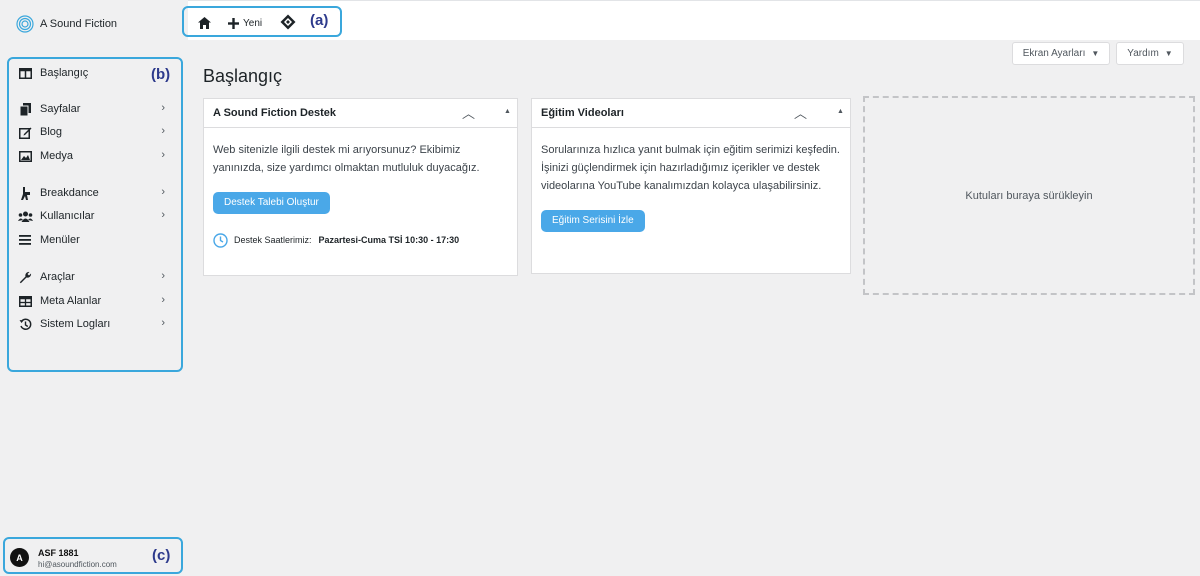  I want to click on brand-logo-icon, so click(25, 24).